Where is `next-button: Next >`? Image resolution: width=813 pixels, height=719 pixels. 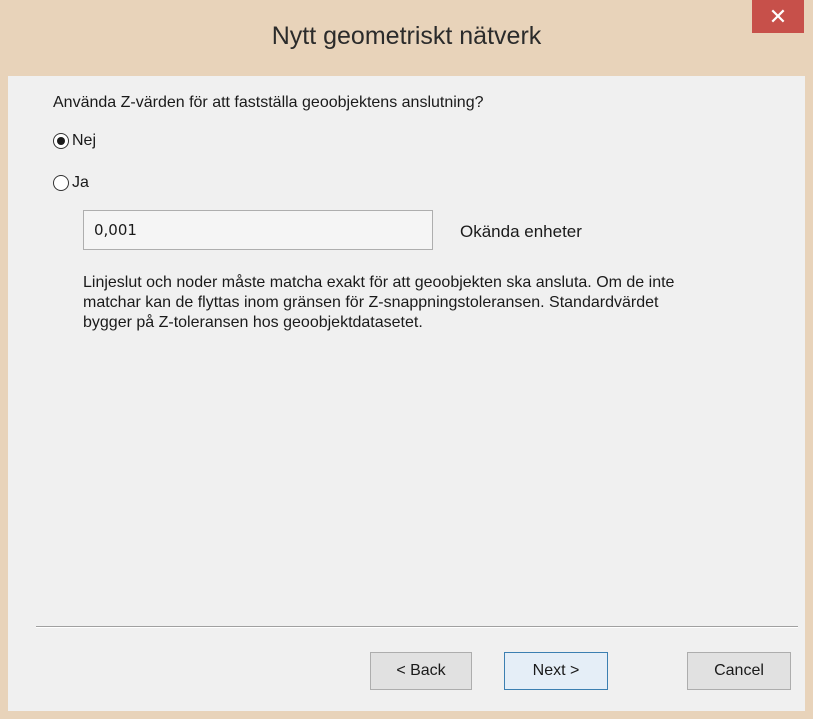
next-button: Next > is located at coordinates (556, 671).